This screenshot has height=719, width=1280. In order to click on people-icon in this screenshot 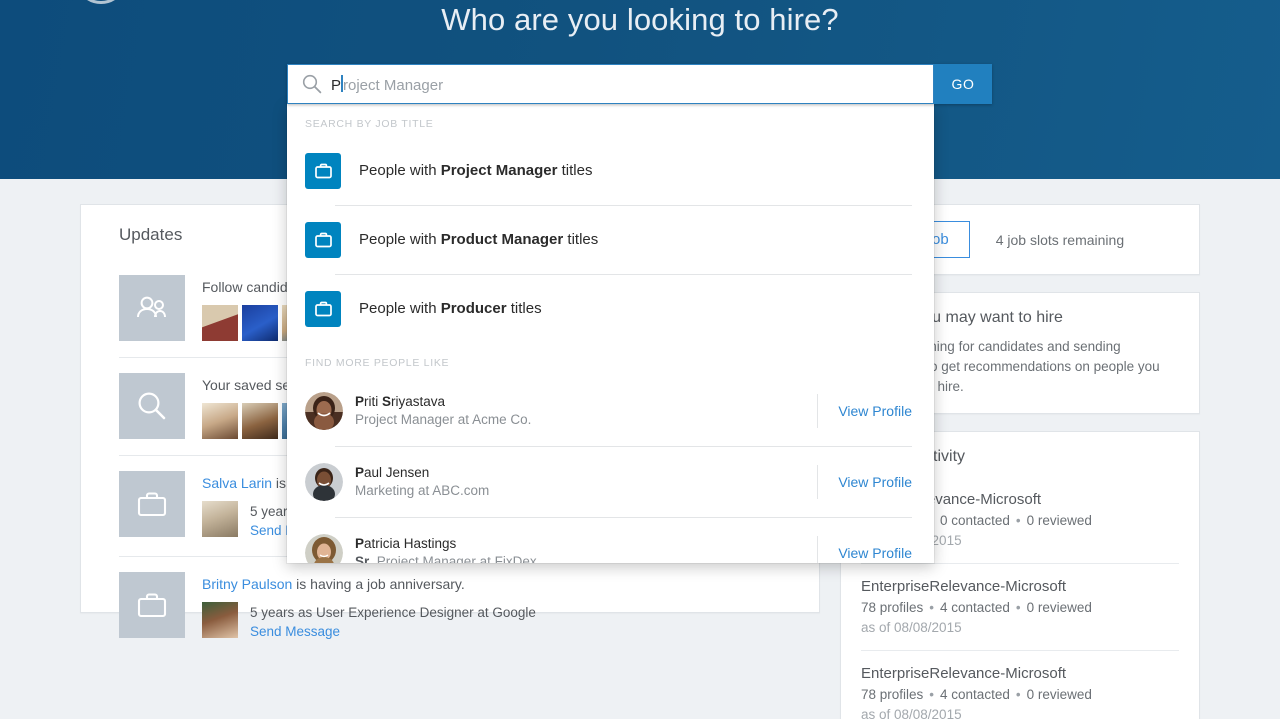, I will do `click(152, 308)`.